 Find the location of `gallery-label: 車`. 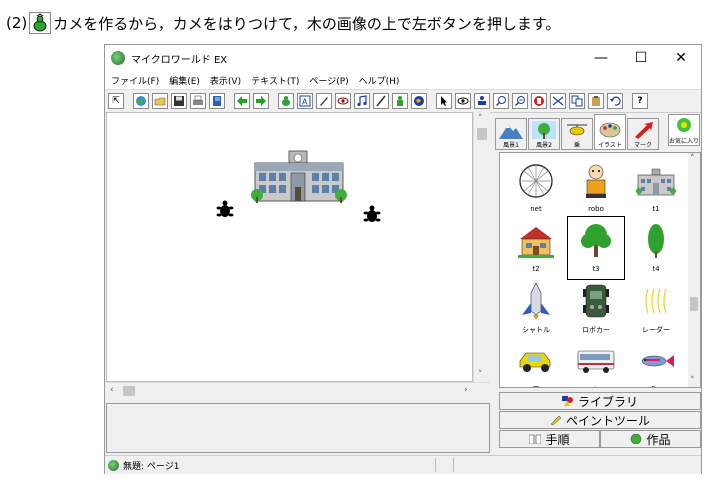

gallery-label: 車 is located at coordinates (536, 386).